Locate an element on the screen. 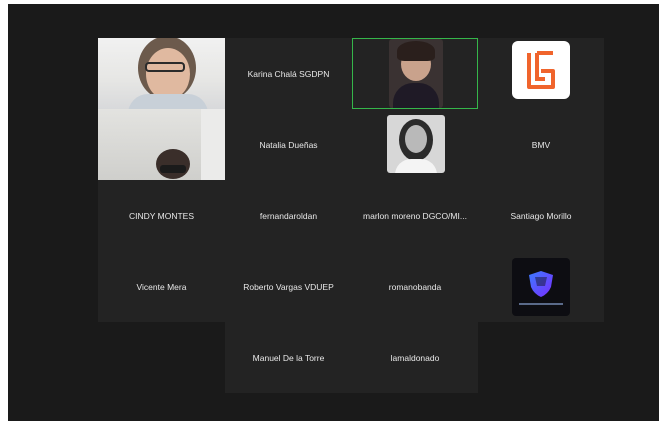 The width and height of the screenshot is (661, 427). participant-tile: BMV is located at coordinates (541, 144).